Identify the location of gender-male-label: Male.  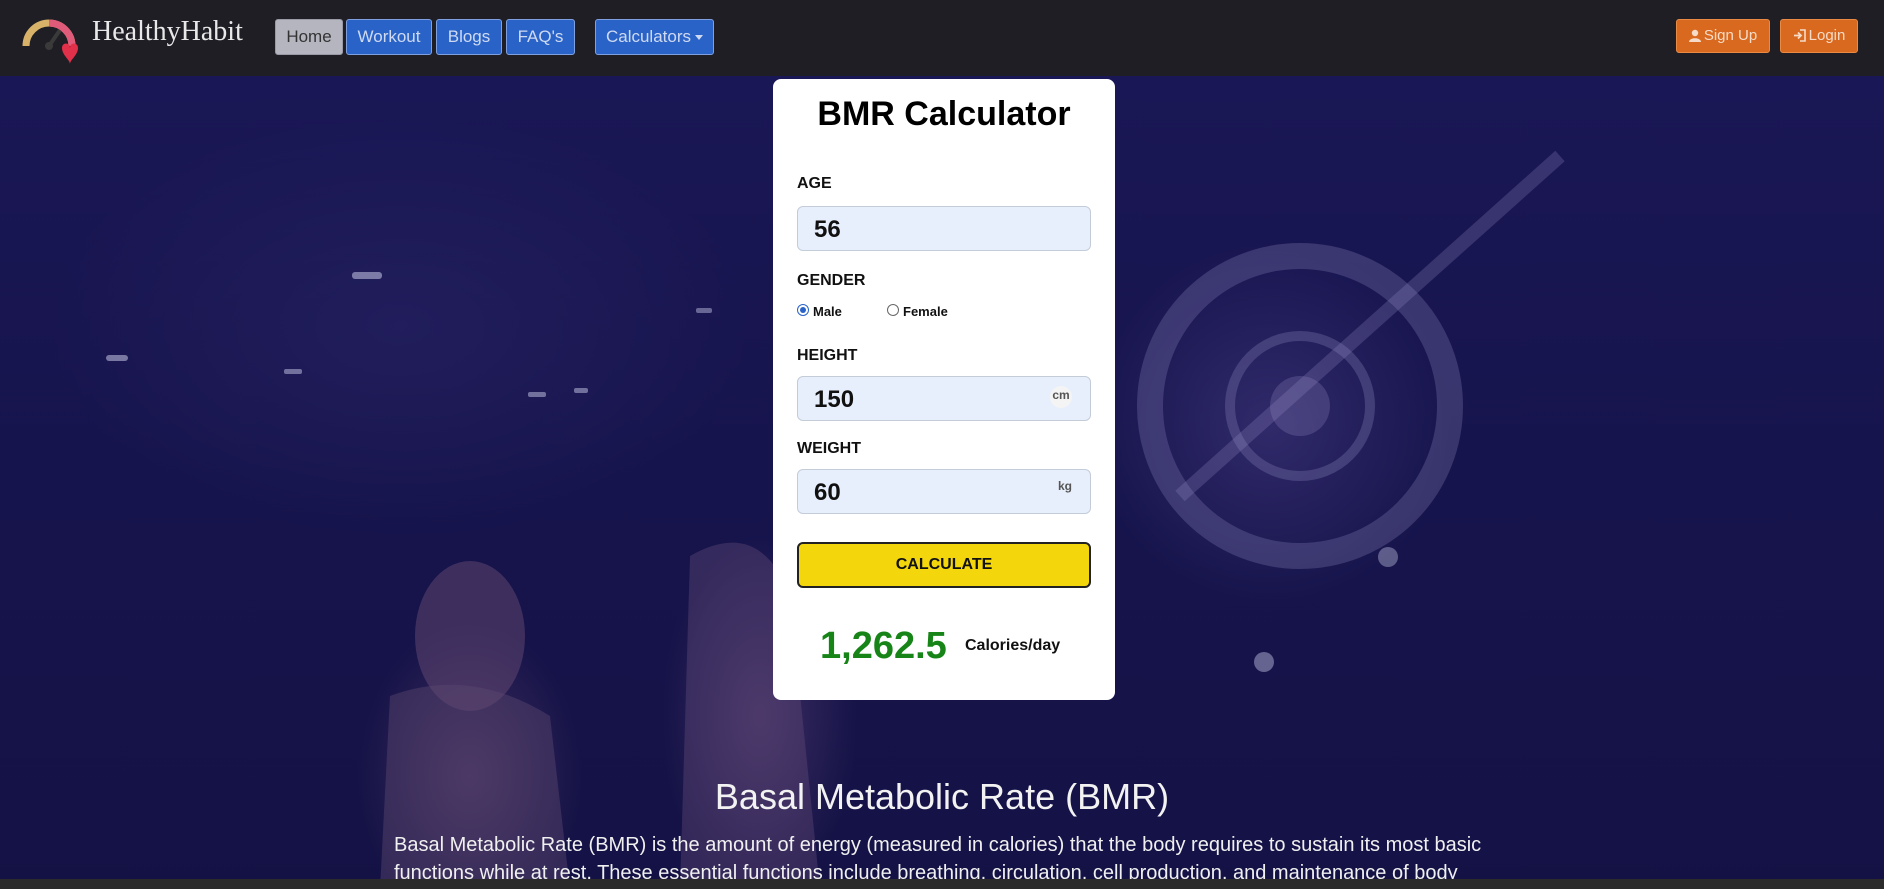
(827, 311).